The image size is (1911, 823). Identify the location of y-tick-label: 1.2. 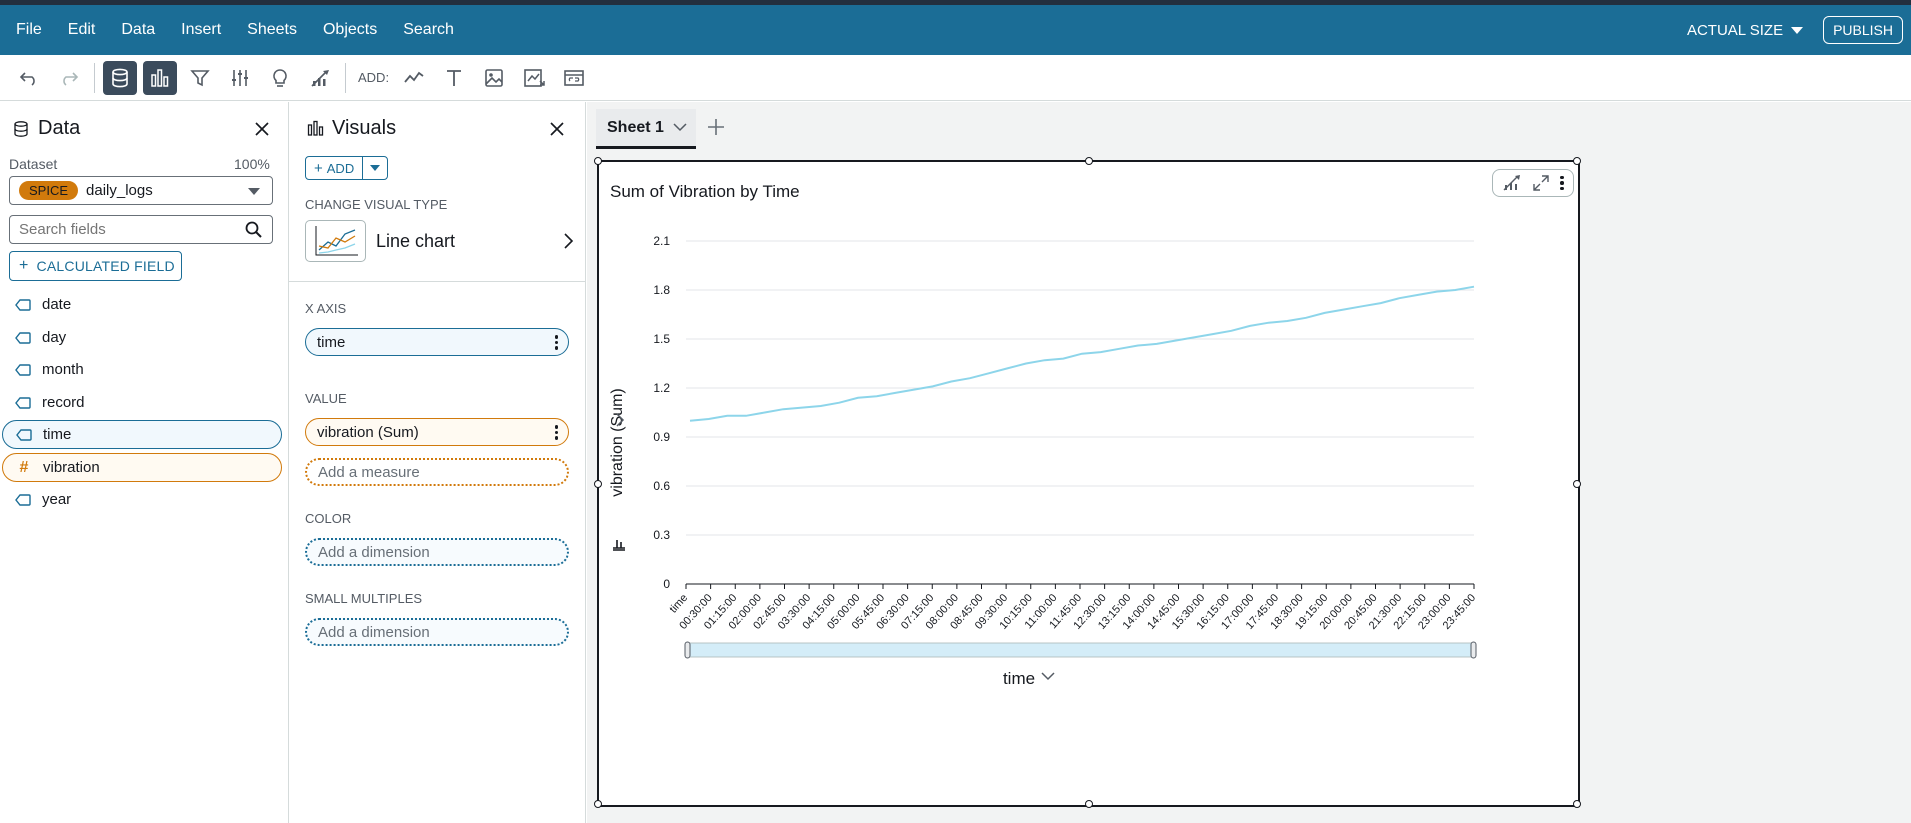
(661, 388).